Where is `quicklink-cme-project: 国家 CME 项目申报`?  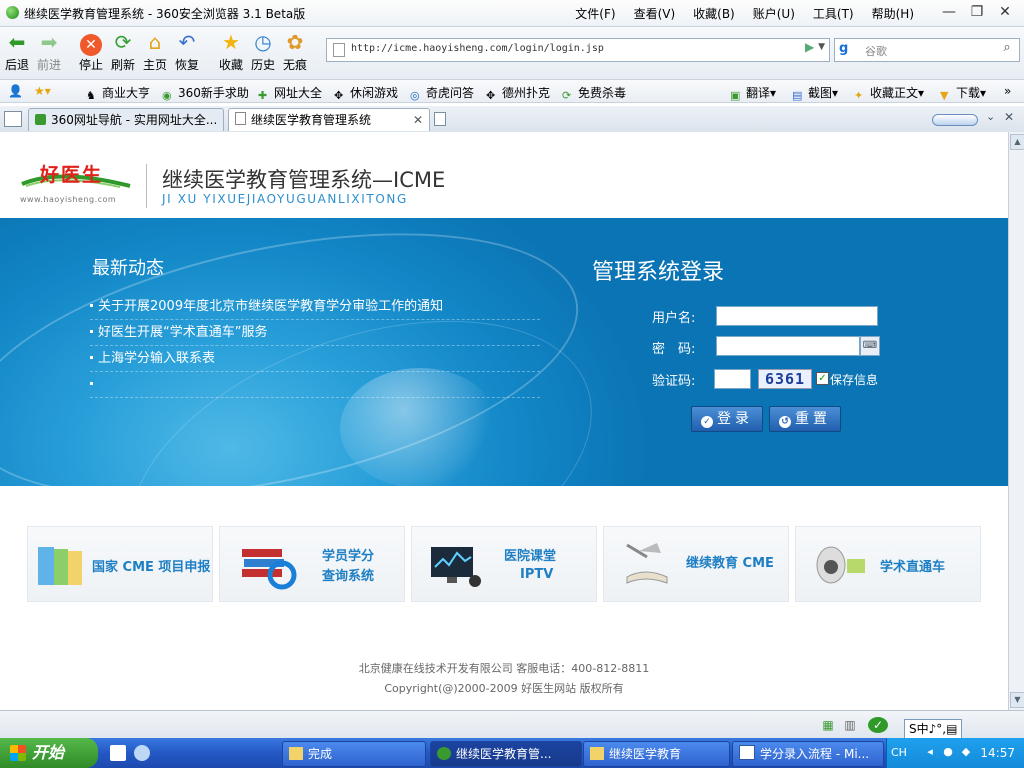
quicklink-cme-project: 国家 CME 项目申报 is located at coordinates (120, 564).